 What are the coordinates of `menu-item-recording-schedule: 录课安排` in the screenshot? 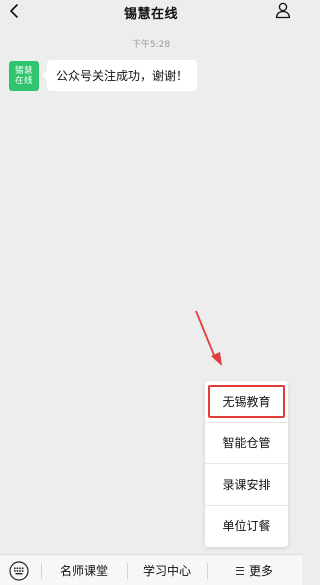 It's located at (246, 484).